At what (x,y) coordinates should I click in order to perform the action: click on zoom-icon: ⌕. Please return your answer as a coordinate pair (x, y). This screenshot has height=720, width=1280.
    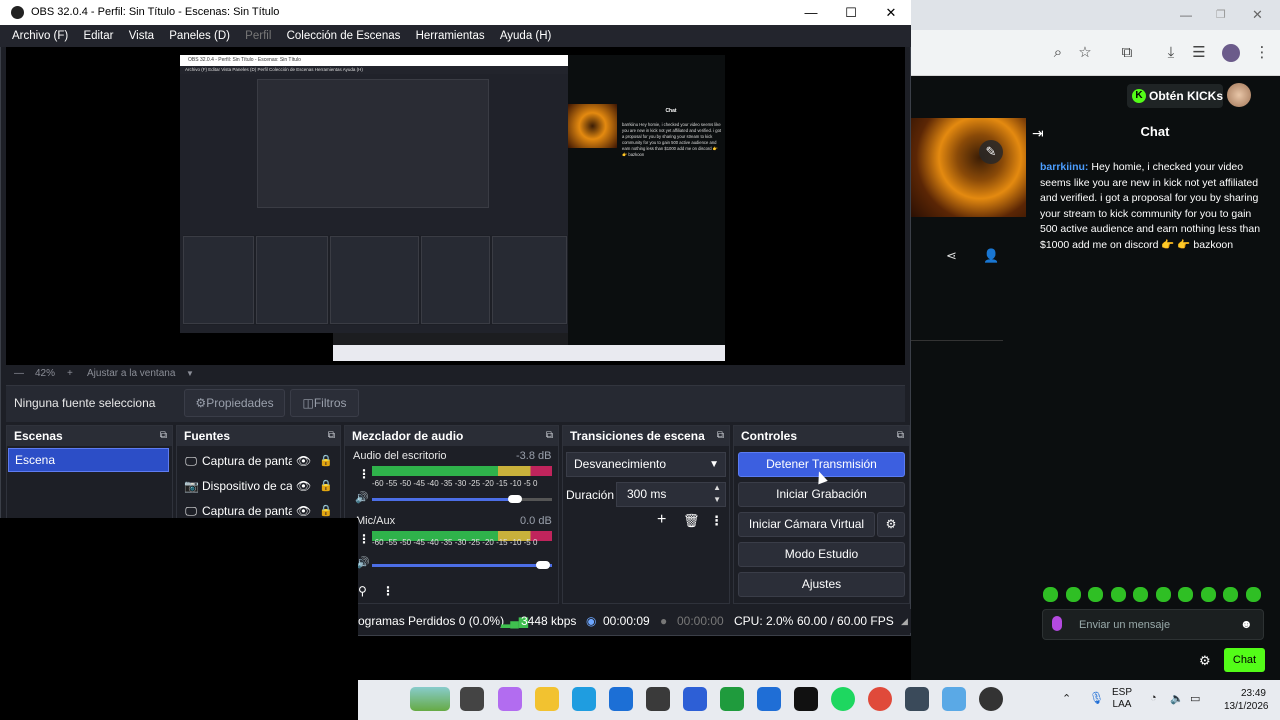
    Looking at the image, I should click on (1058, 53).